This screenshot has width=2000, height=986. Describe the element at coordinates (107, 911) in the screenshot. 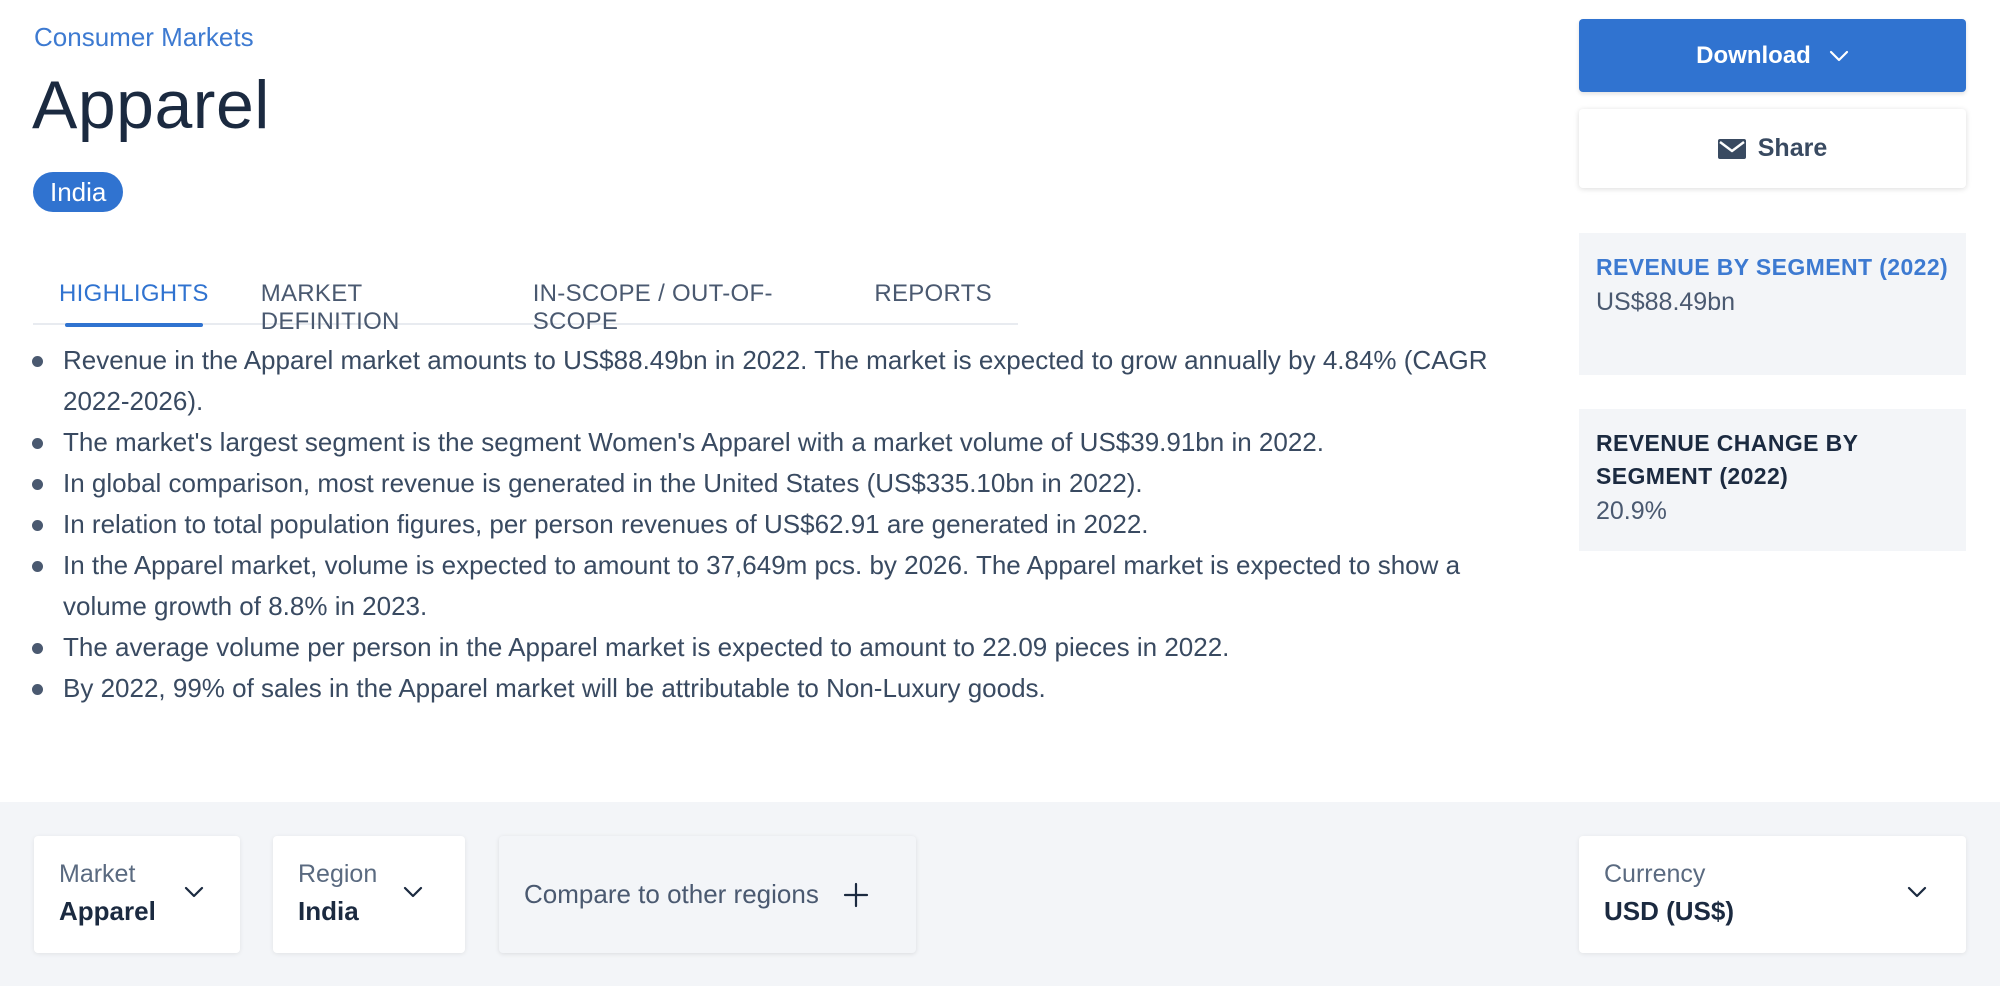

I see `market-select-value: Apparel` at that location.